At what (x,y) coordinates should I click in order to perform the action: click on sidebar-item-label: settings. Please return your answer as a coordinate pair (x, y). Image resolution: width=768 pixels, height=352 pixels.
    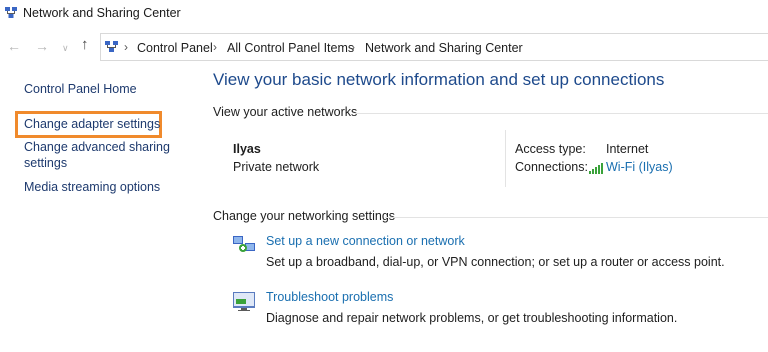
    Looking at the image, I should click on (45, 163).